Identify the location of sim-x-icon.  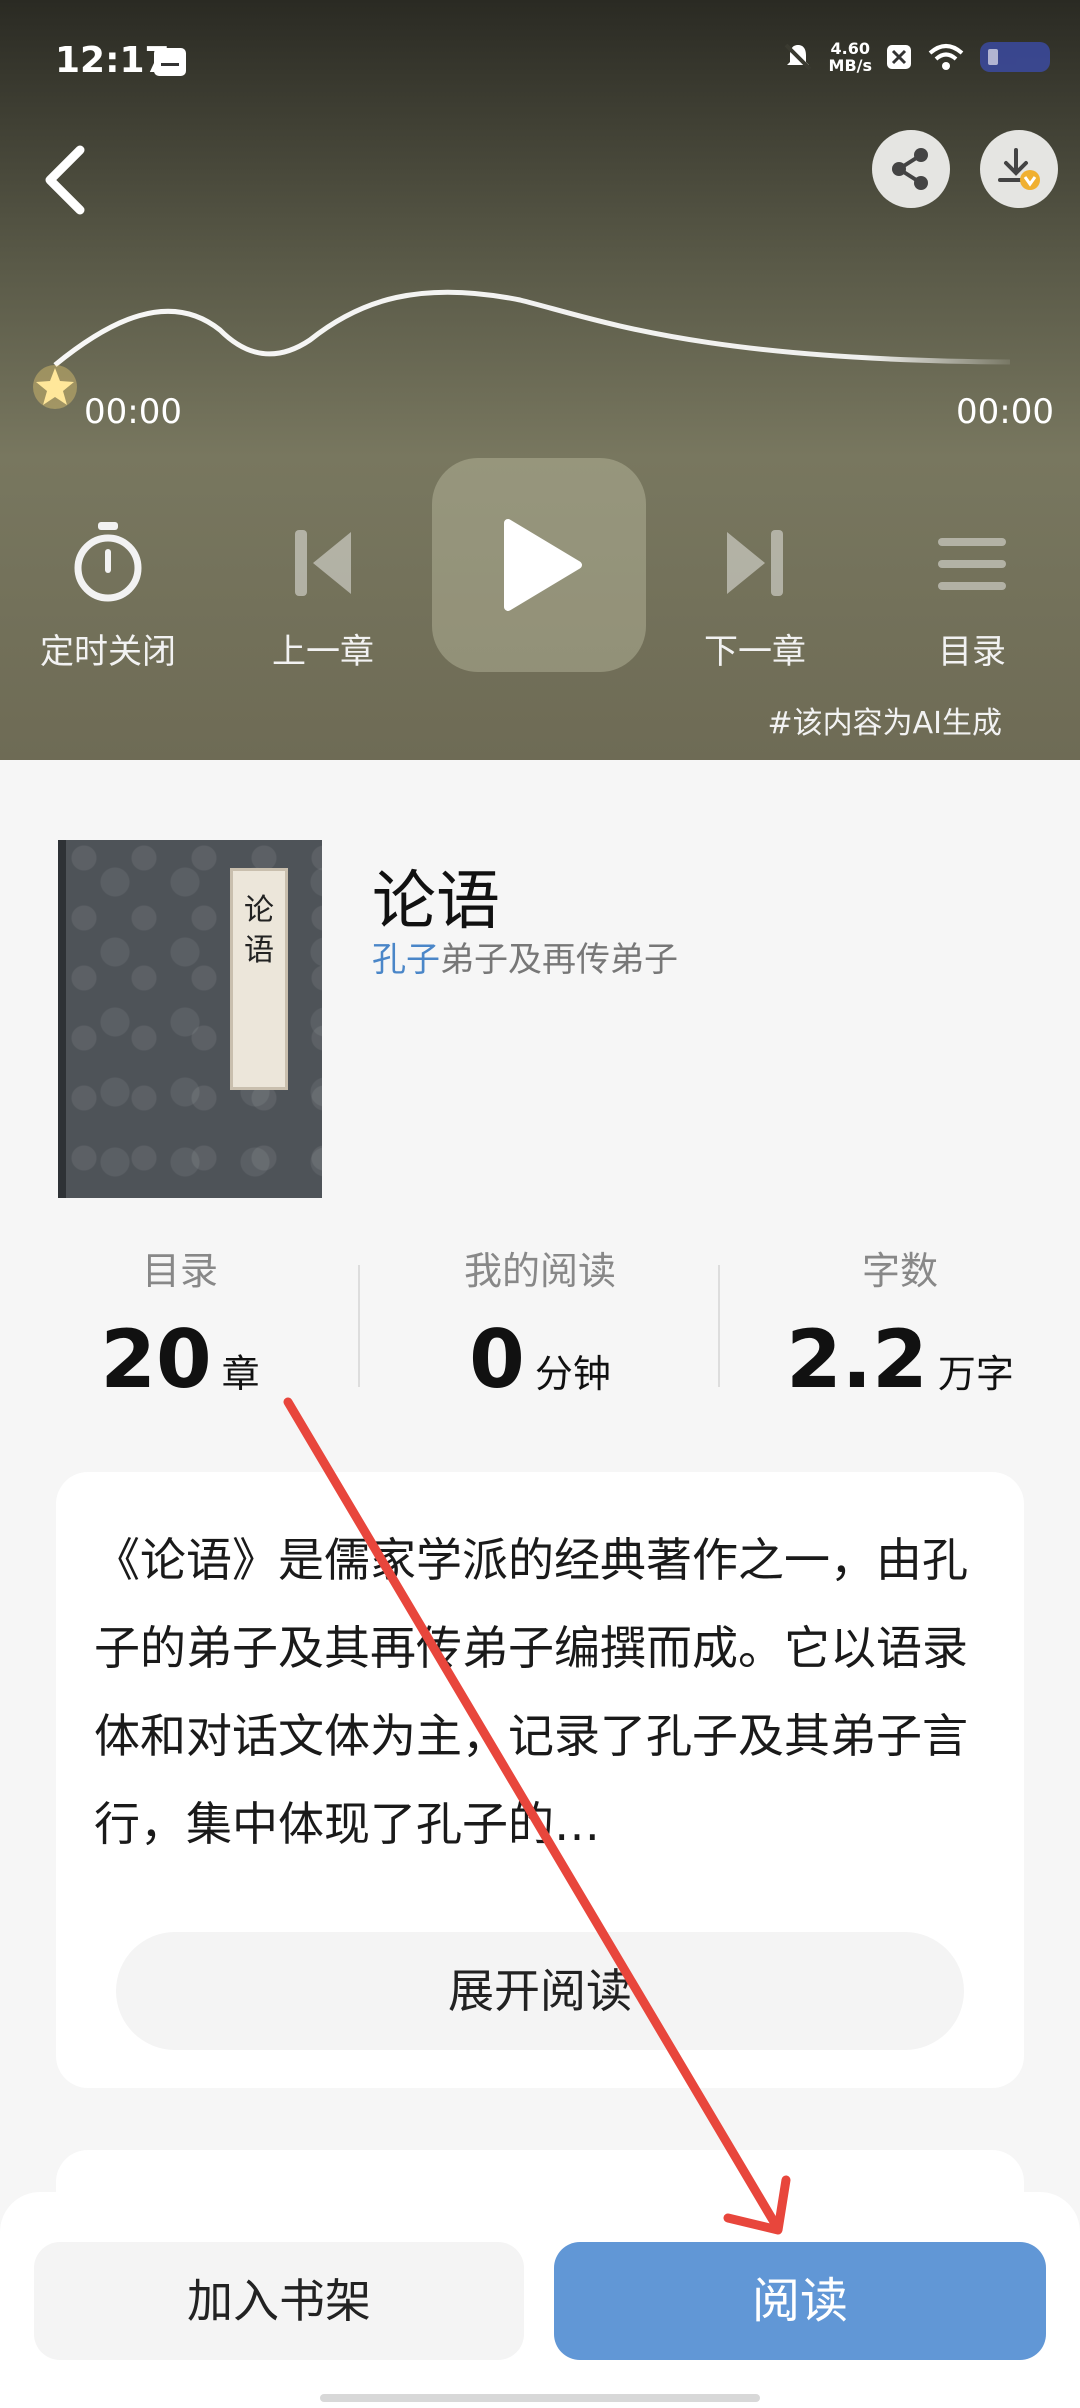
(899, 57).